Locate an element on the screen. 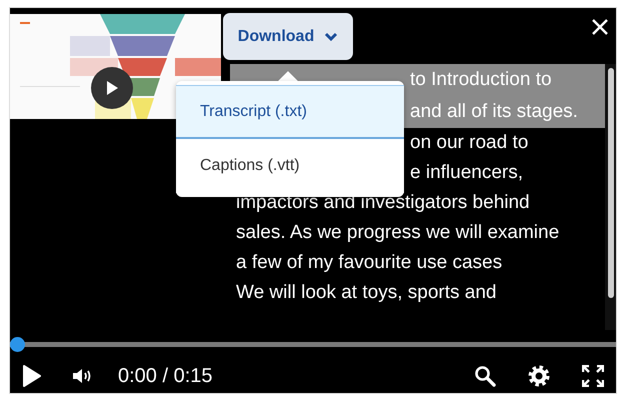 The height and width of the screenshot is (402, 626). settings-icon is located at coordinates (539, 375).